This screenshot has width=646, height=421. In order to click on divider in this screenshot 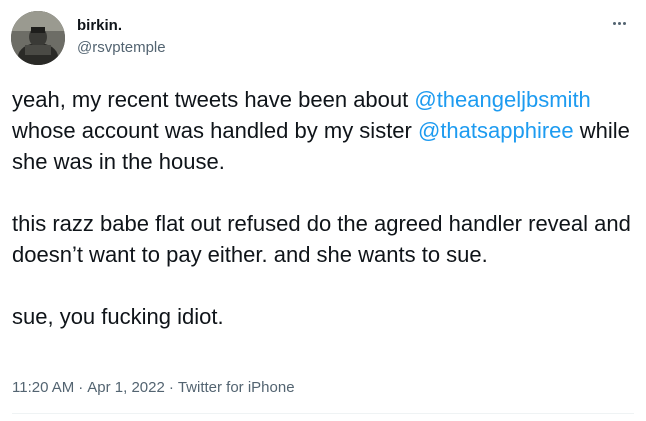, I will do `click(323, 413)`.